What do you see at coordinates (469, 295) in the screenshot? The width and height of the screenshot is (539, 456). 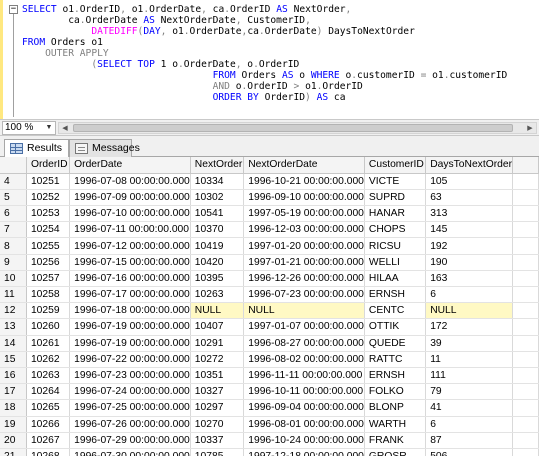 I see `table-cell: 6` at bounding box center [469, 295].